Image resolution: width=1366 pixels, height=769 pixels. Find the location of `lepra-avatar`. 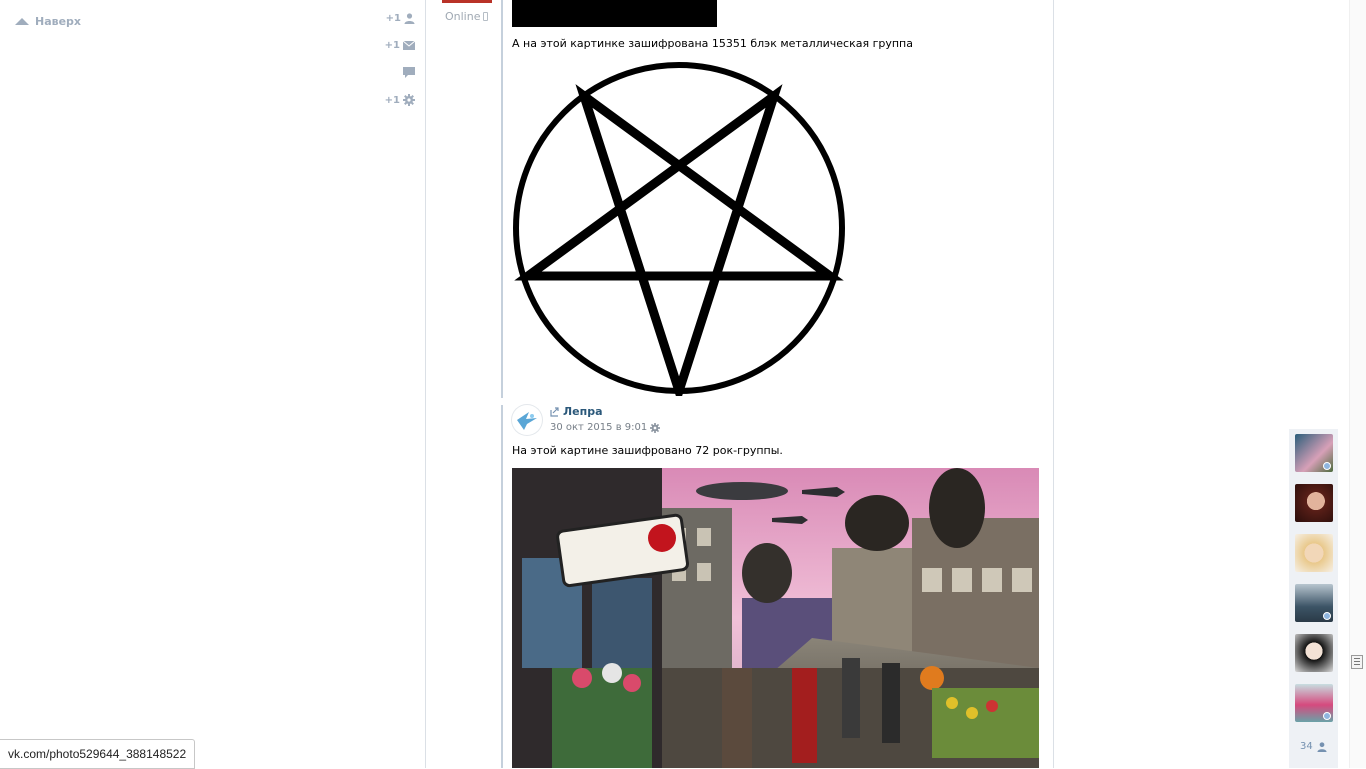

lepra-avatar is located at coordinates (527, 420).